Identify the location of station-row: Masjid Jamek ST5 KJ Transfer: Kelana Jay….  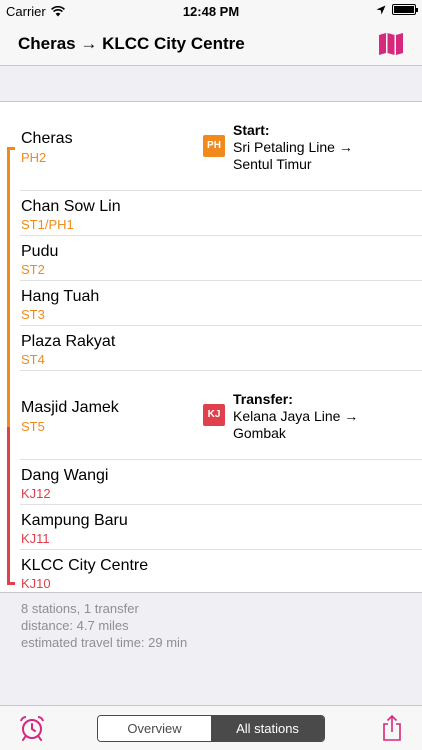
(211, 415).